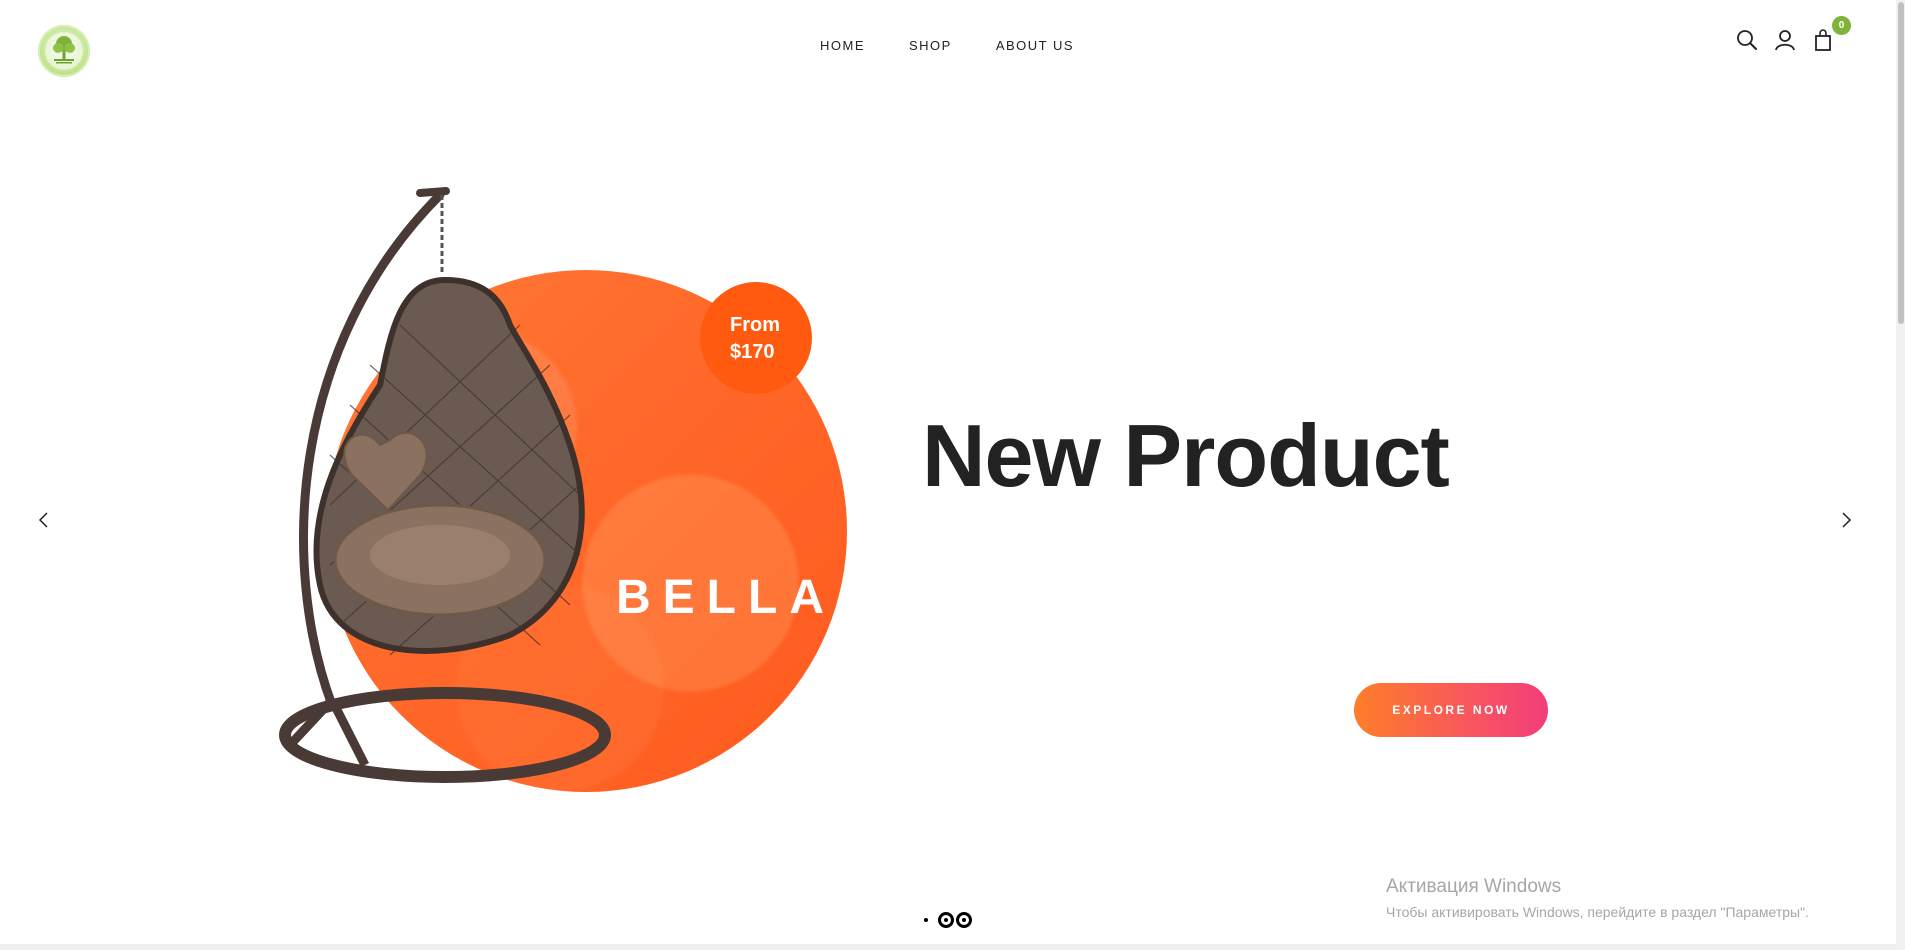 The image size is (1905, 950). I want to click on price-value: $170, so click(752, 352).